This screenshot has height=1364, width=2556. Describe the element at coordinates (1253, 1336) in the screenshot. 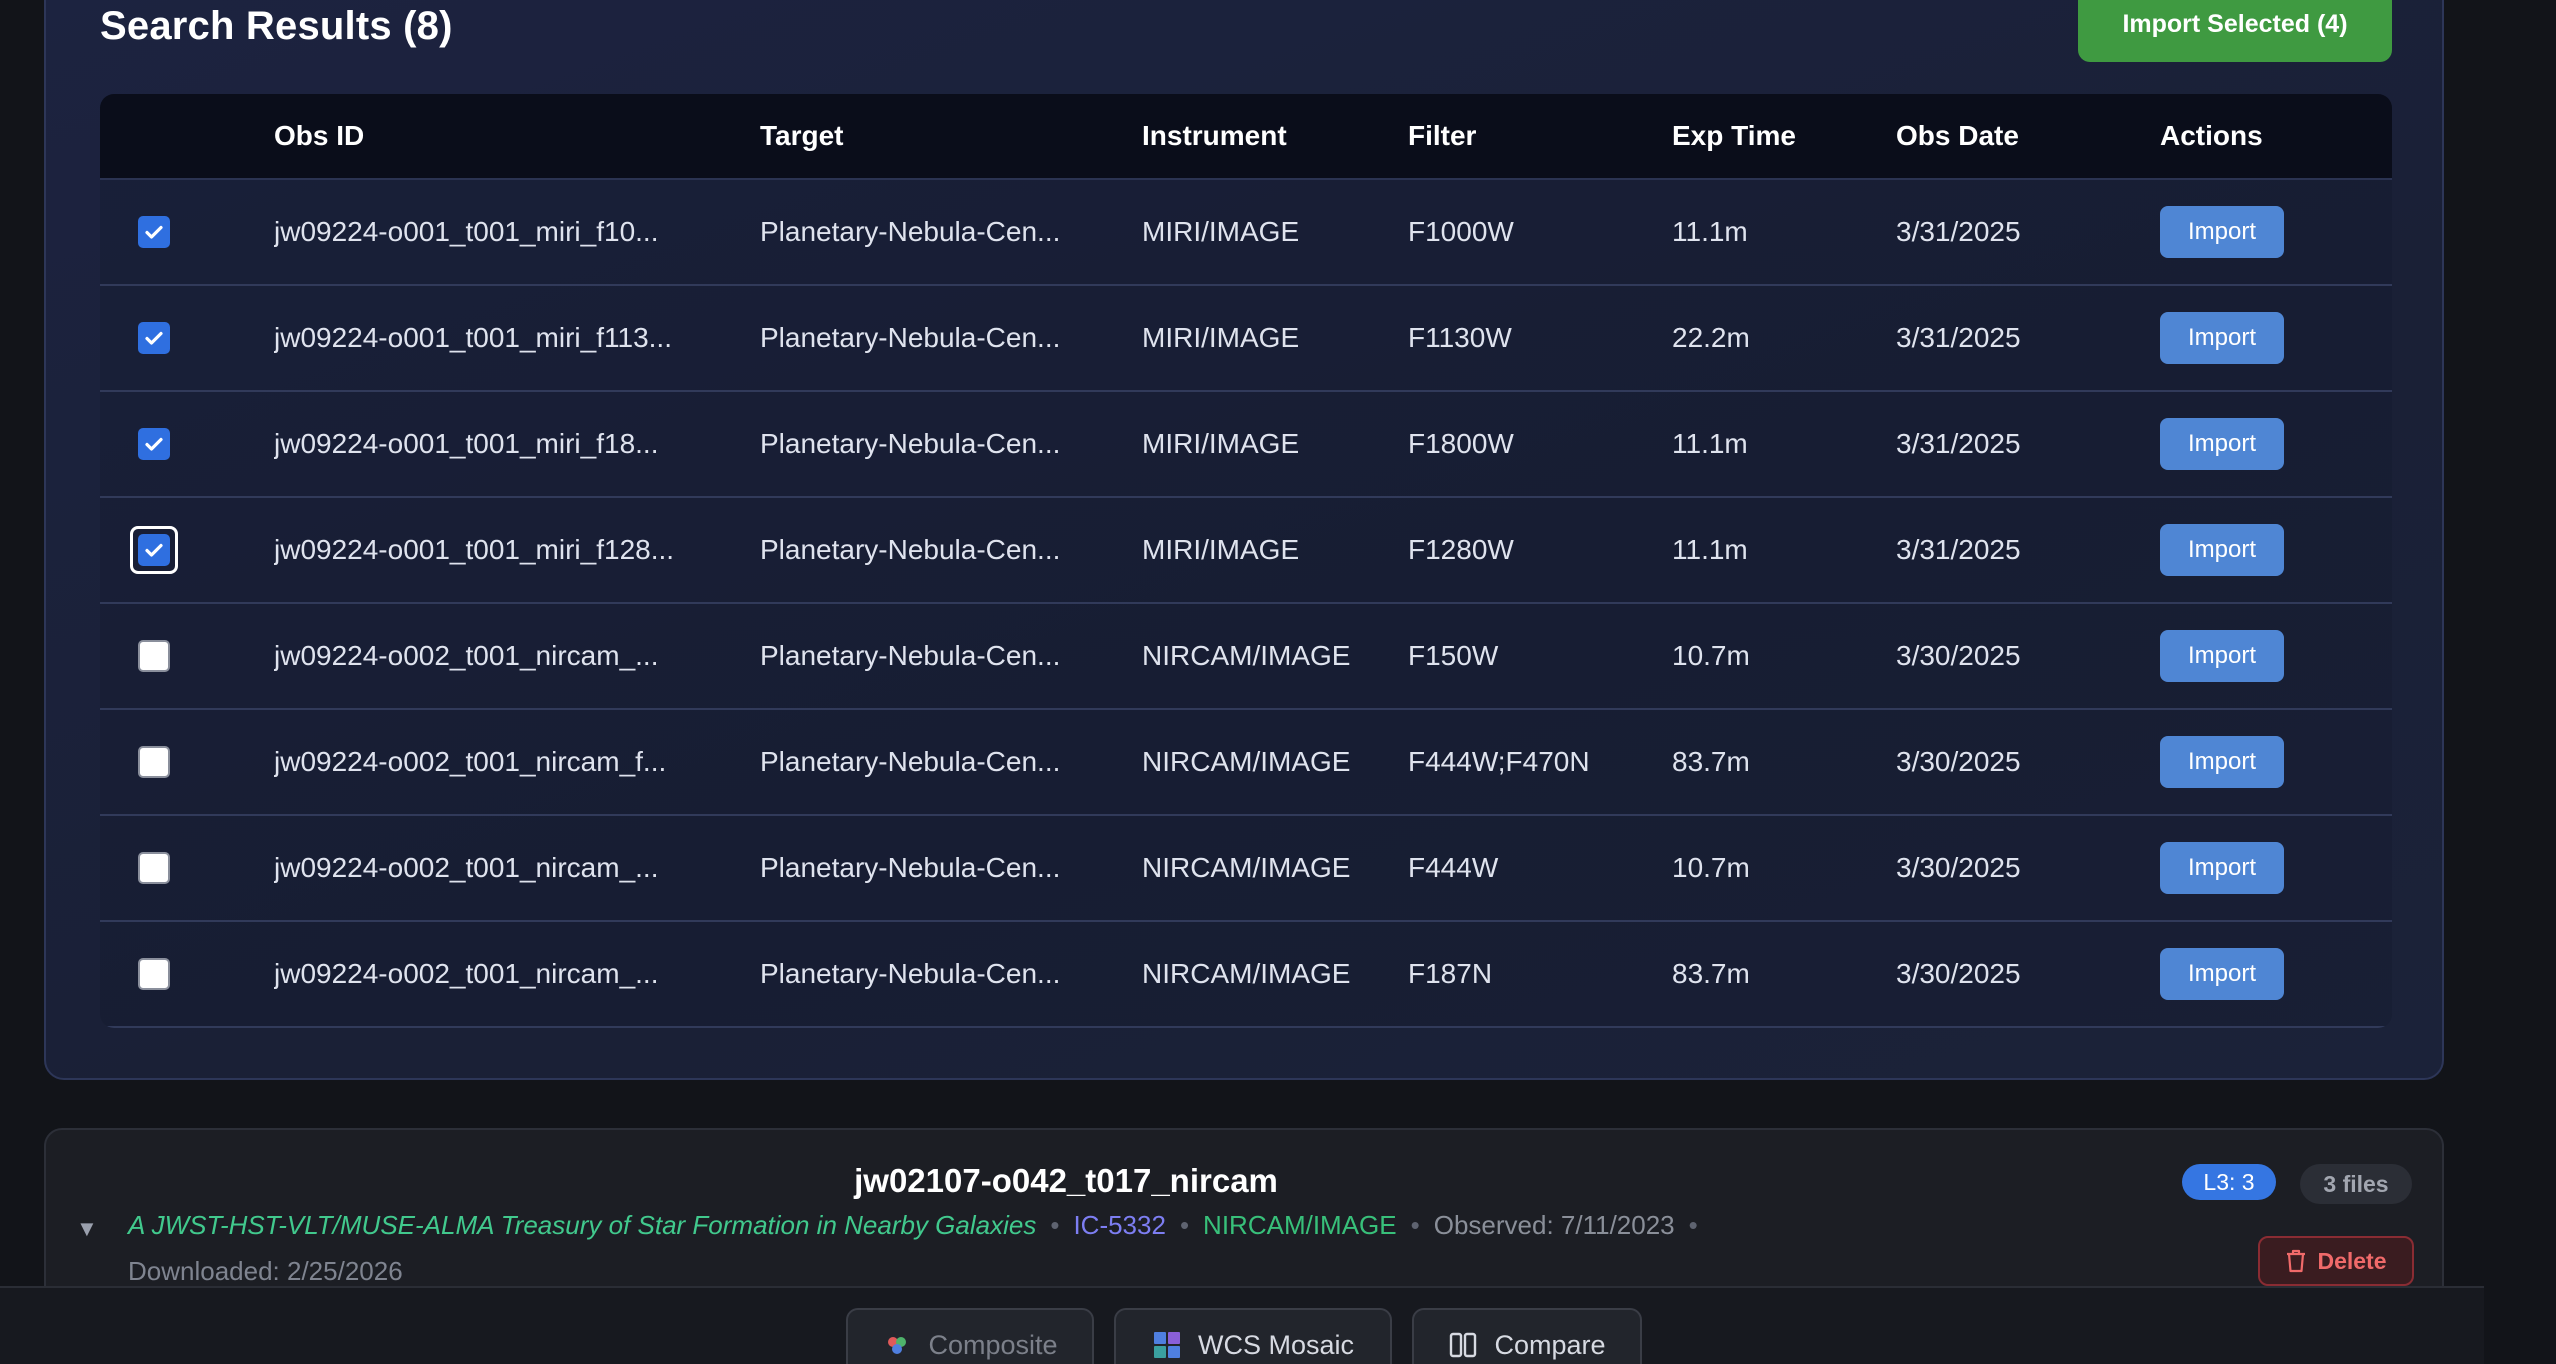

I see `wcs-mosaic-button: WCS Mosaic` at that location.